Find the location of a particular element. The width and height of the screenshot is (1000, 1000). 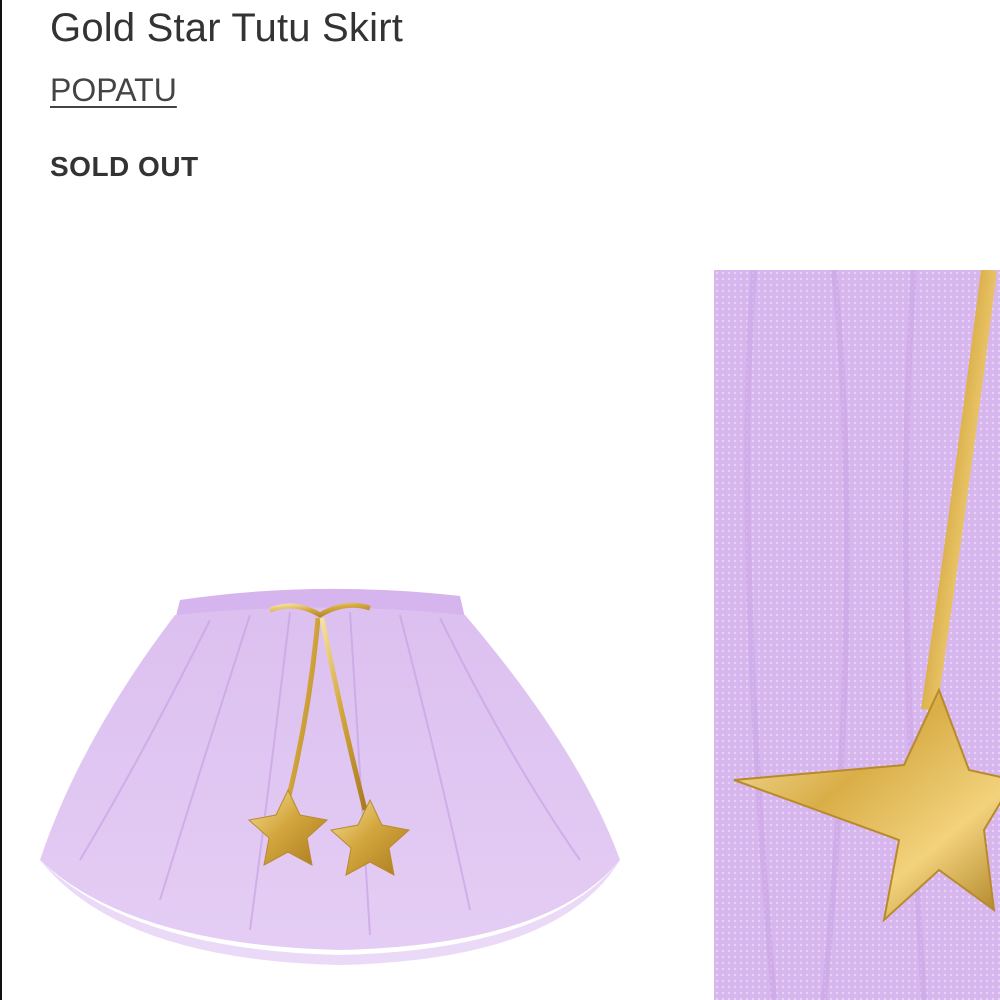

product-title: Gold Star Tutu Skirt is located at coordinates (227, 28).